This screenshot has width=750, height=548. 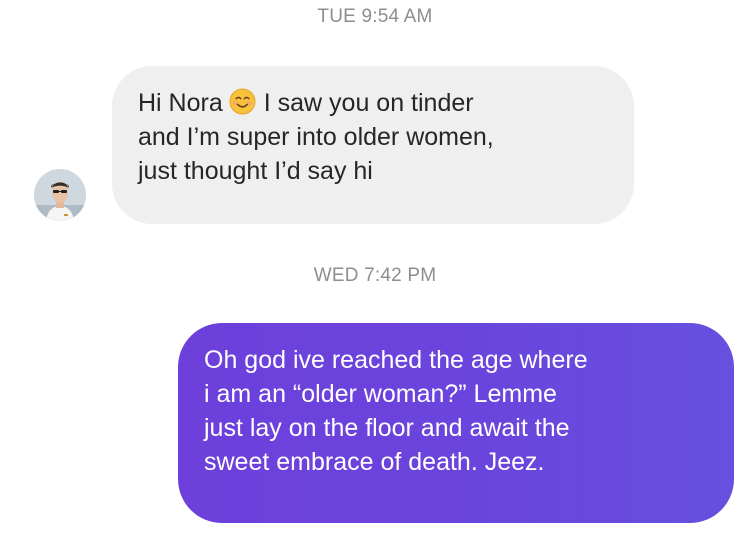 What do you see at coordinates (374, 462) in the screenshot?
I see `message-line: sweet embrace of death. Jeez.` at bounding box center [374, 462].